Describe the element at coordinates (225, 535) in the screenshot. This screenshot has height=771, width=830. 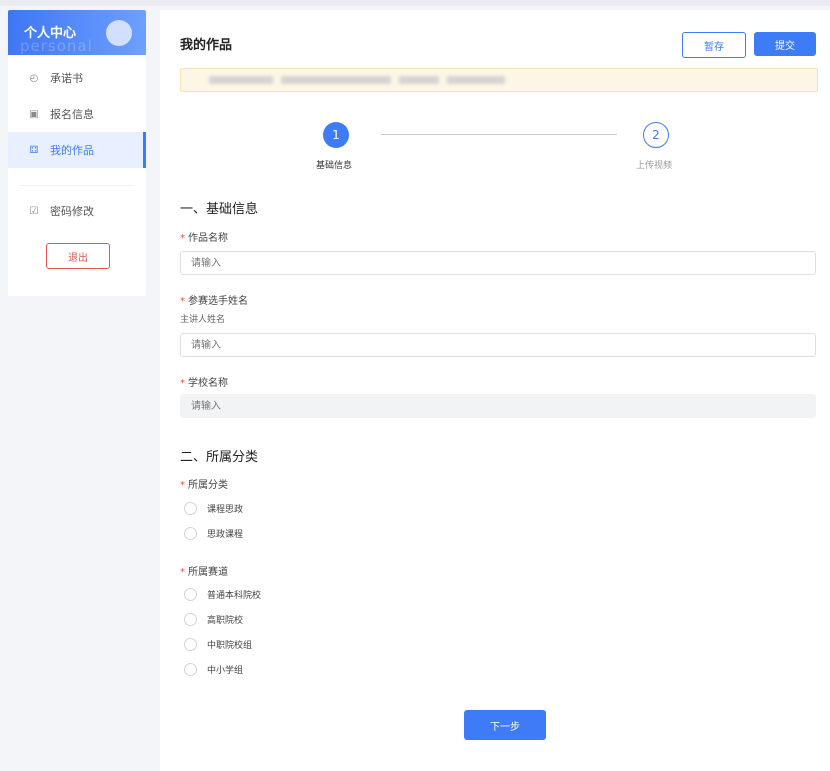
I see `radio-label: 思政课程` at that location.